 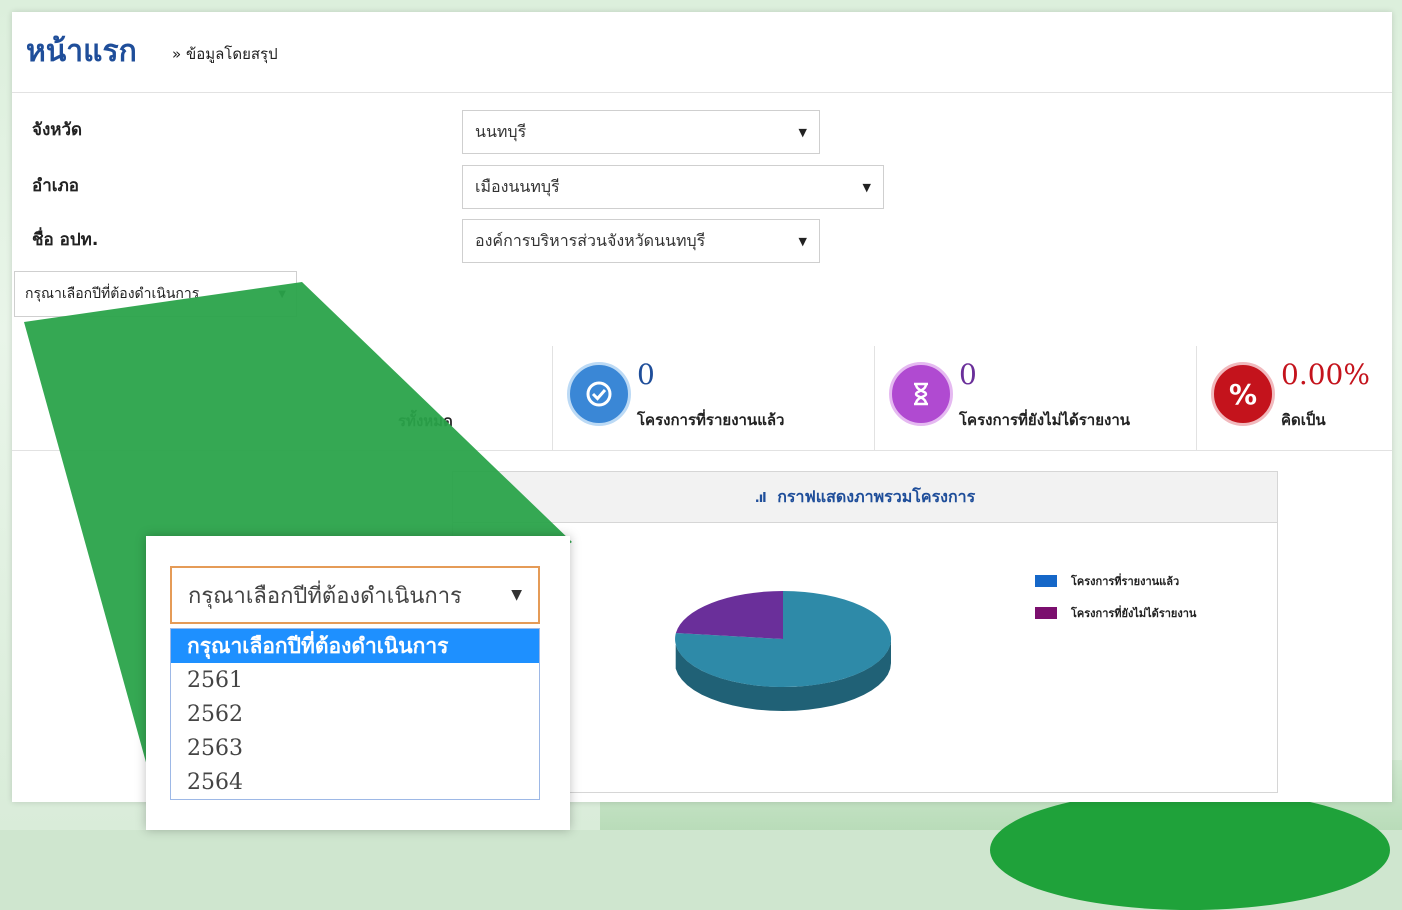 I want to click on stat-percent-label: คิดเป็น, so click(x=1303, y=420).